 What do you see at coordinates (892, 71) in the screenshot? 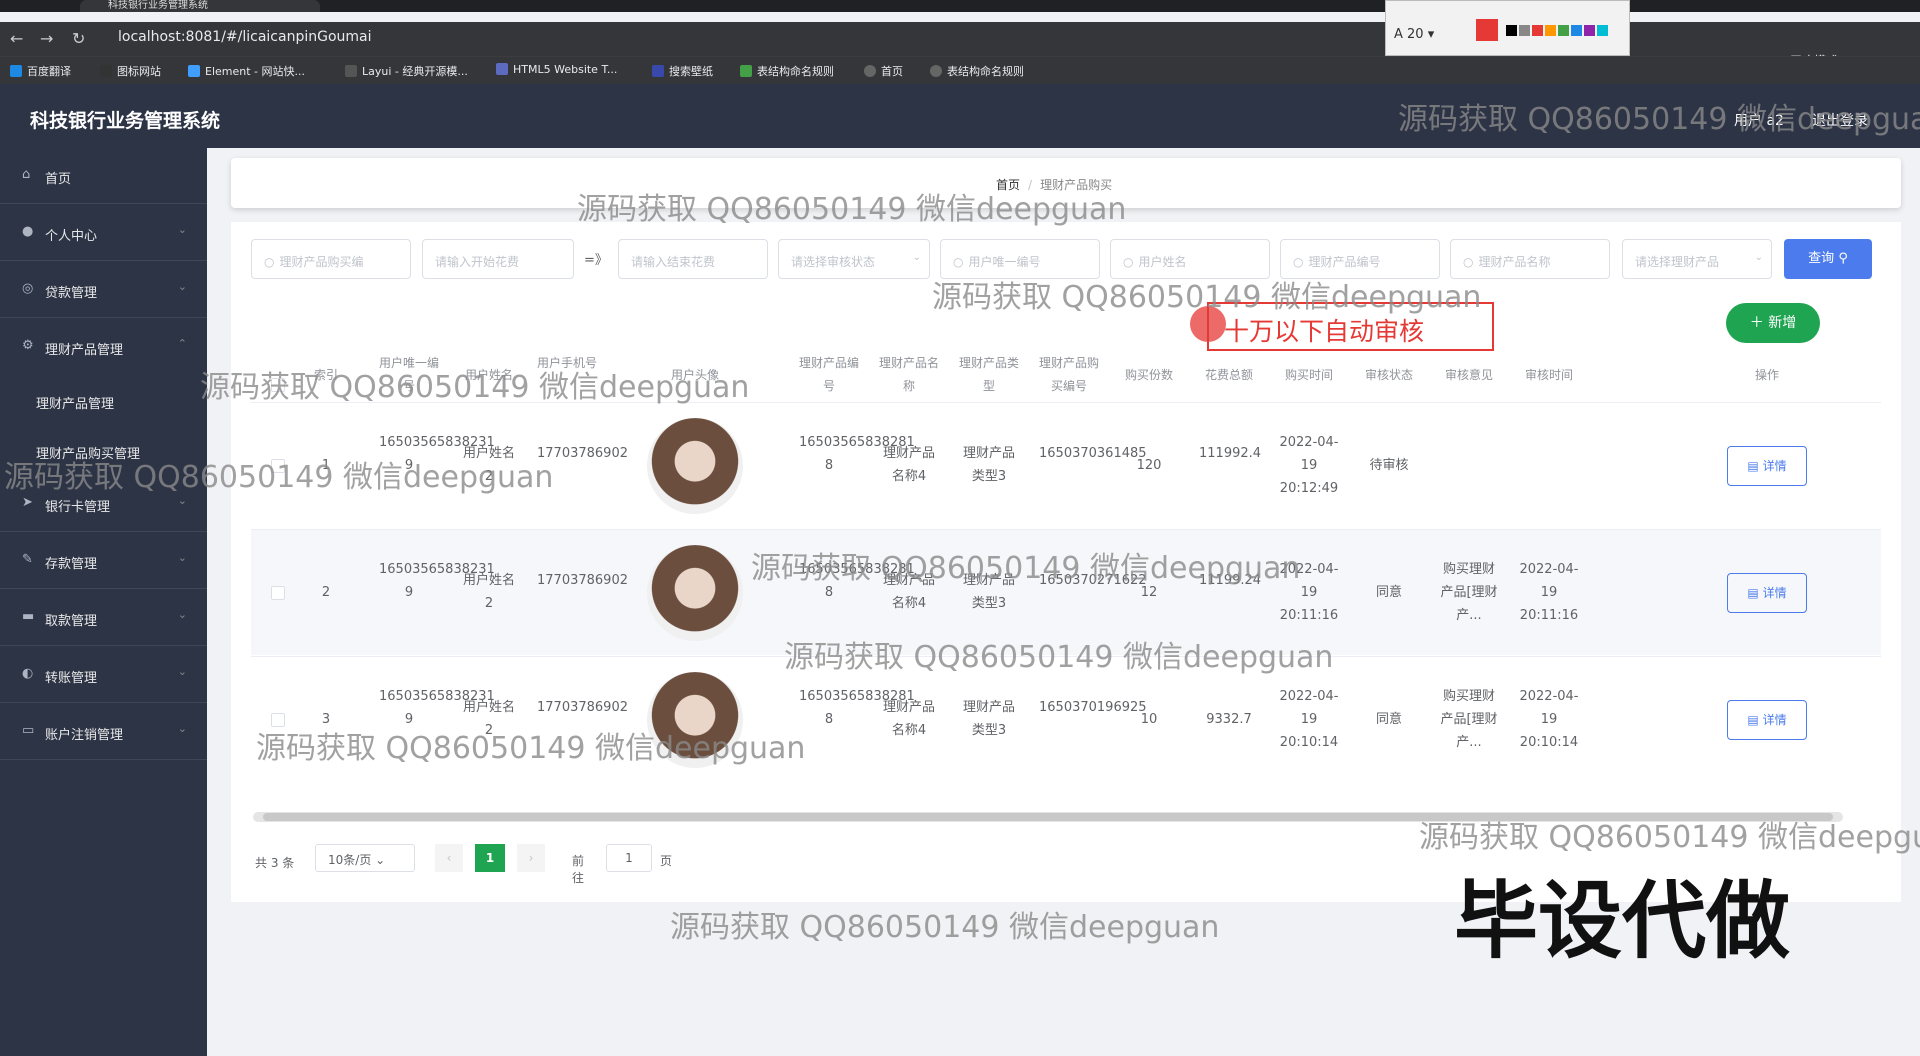
I see `bookmark-label: 首页` at bounding box center [892, 71].